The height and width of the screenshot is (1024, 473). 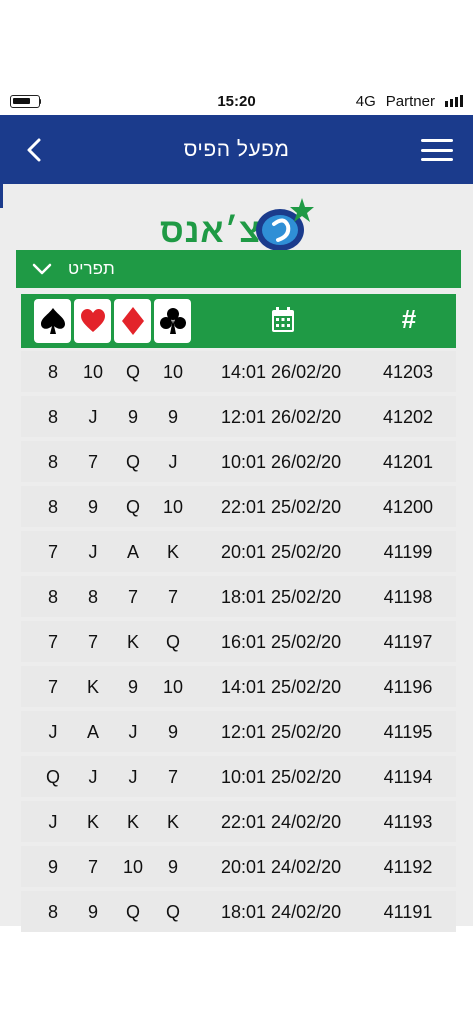 I want to click on draw-date: 14:01 25/02/20, so click(x=281, y=687).